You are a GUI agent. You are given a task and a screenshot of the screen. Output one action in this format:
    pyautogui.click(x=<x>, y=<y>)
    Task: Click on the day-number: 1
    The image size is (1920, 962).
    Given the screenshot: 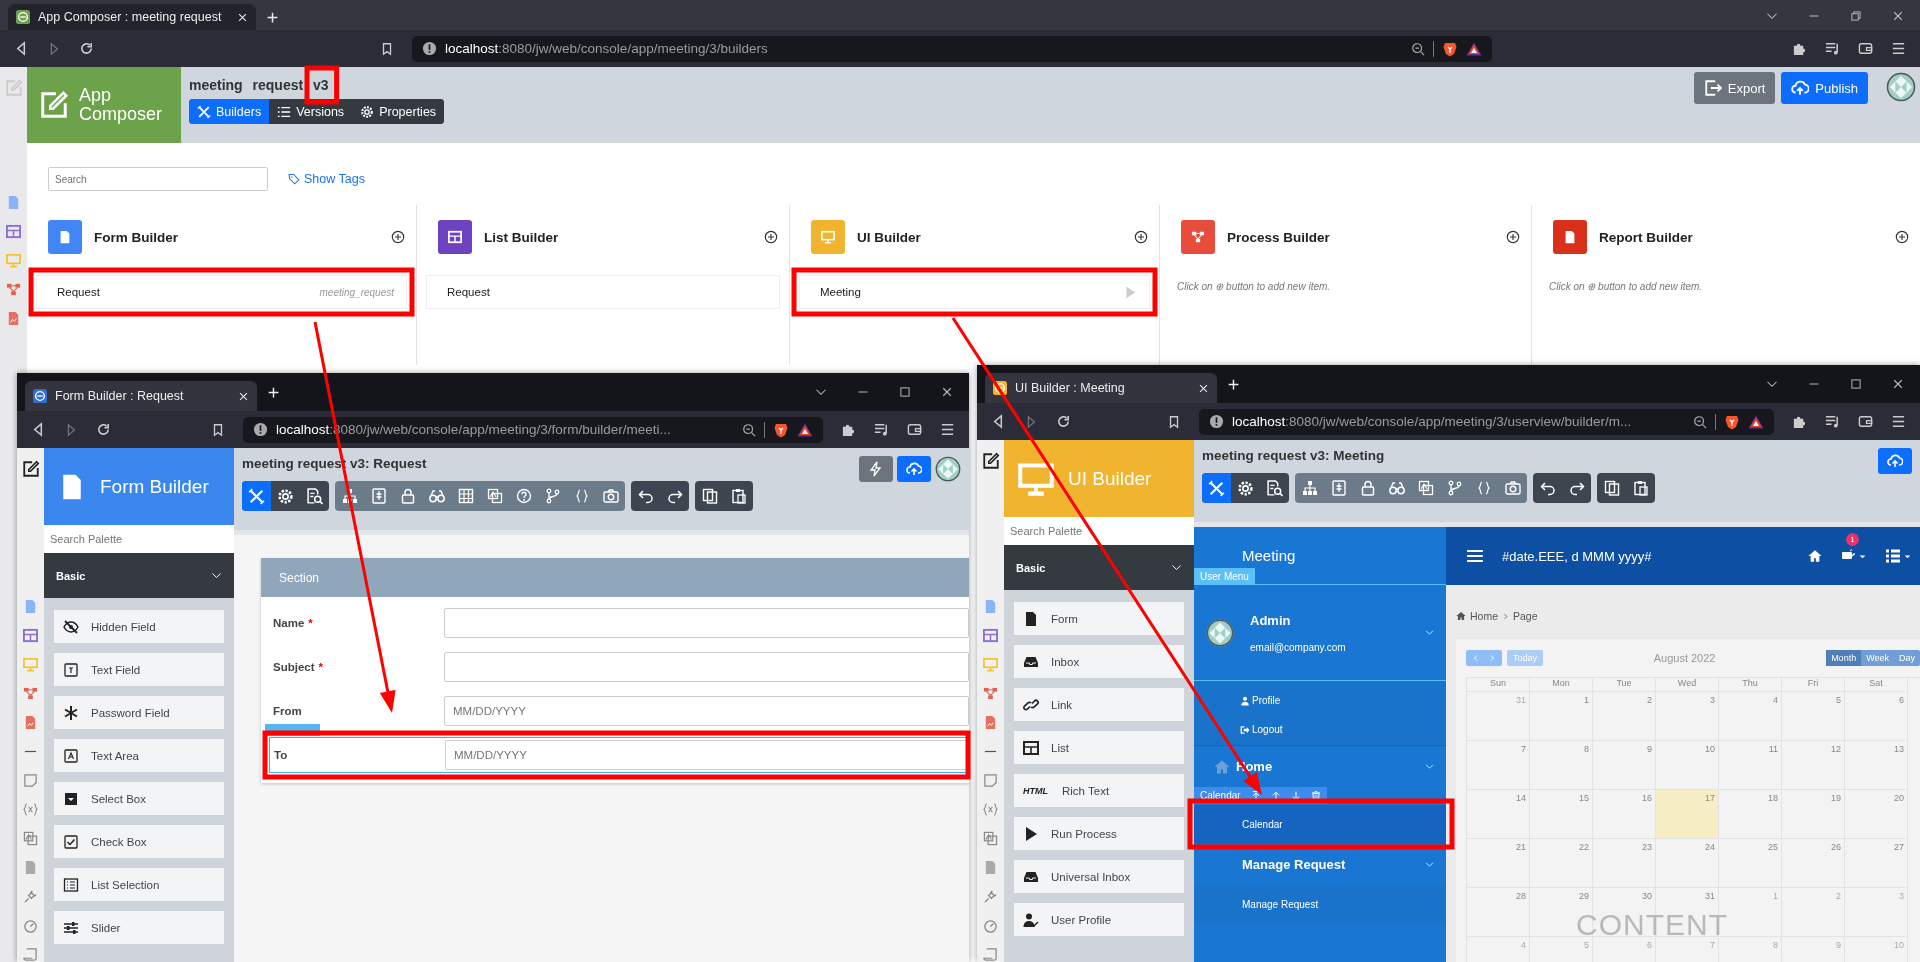 What is the action you would take?
    pyautogui.click(x=1775, y=896)
    